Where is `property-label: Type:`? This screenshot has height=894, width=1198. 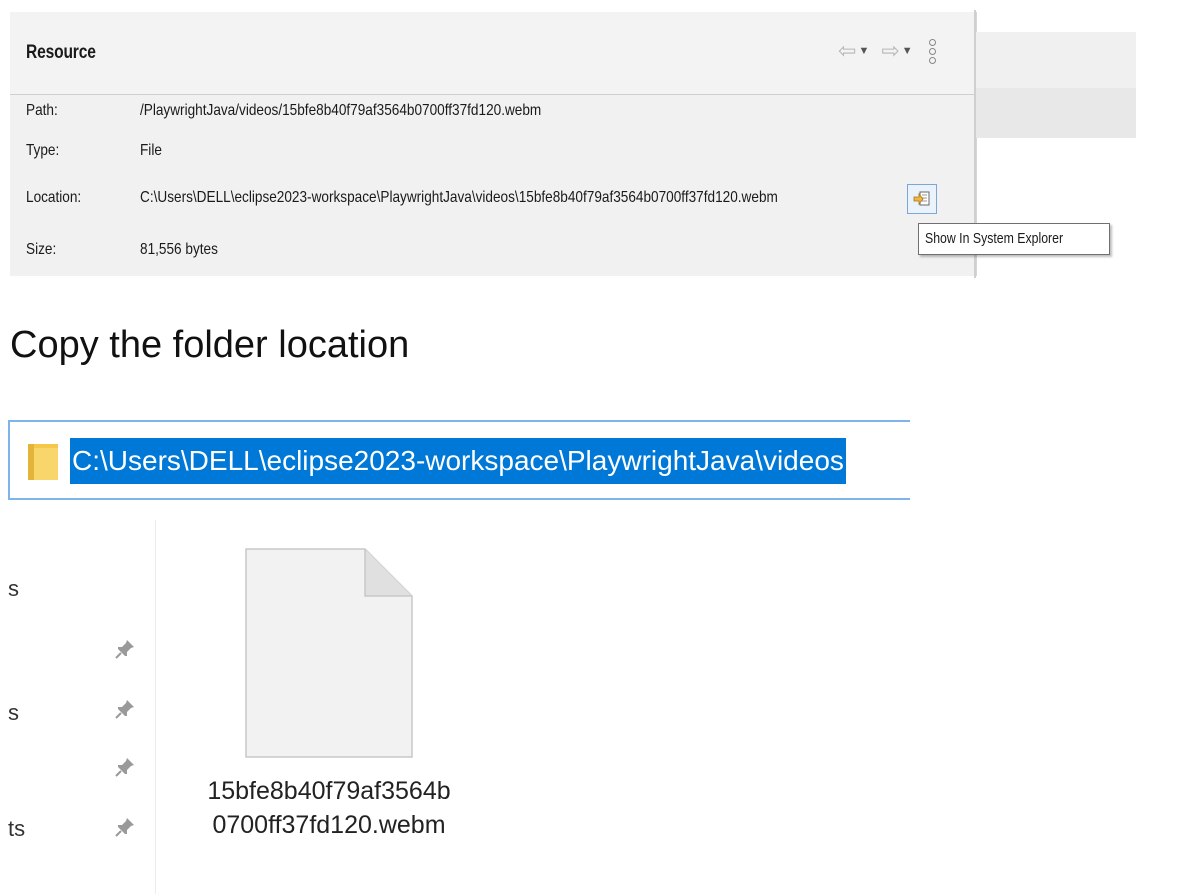 property-label: Type: is located at coordinates (43, 150).